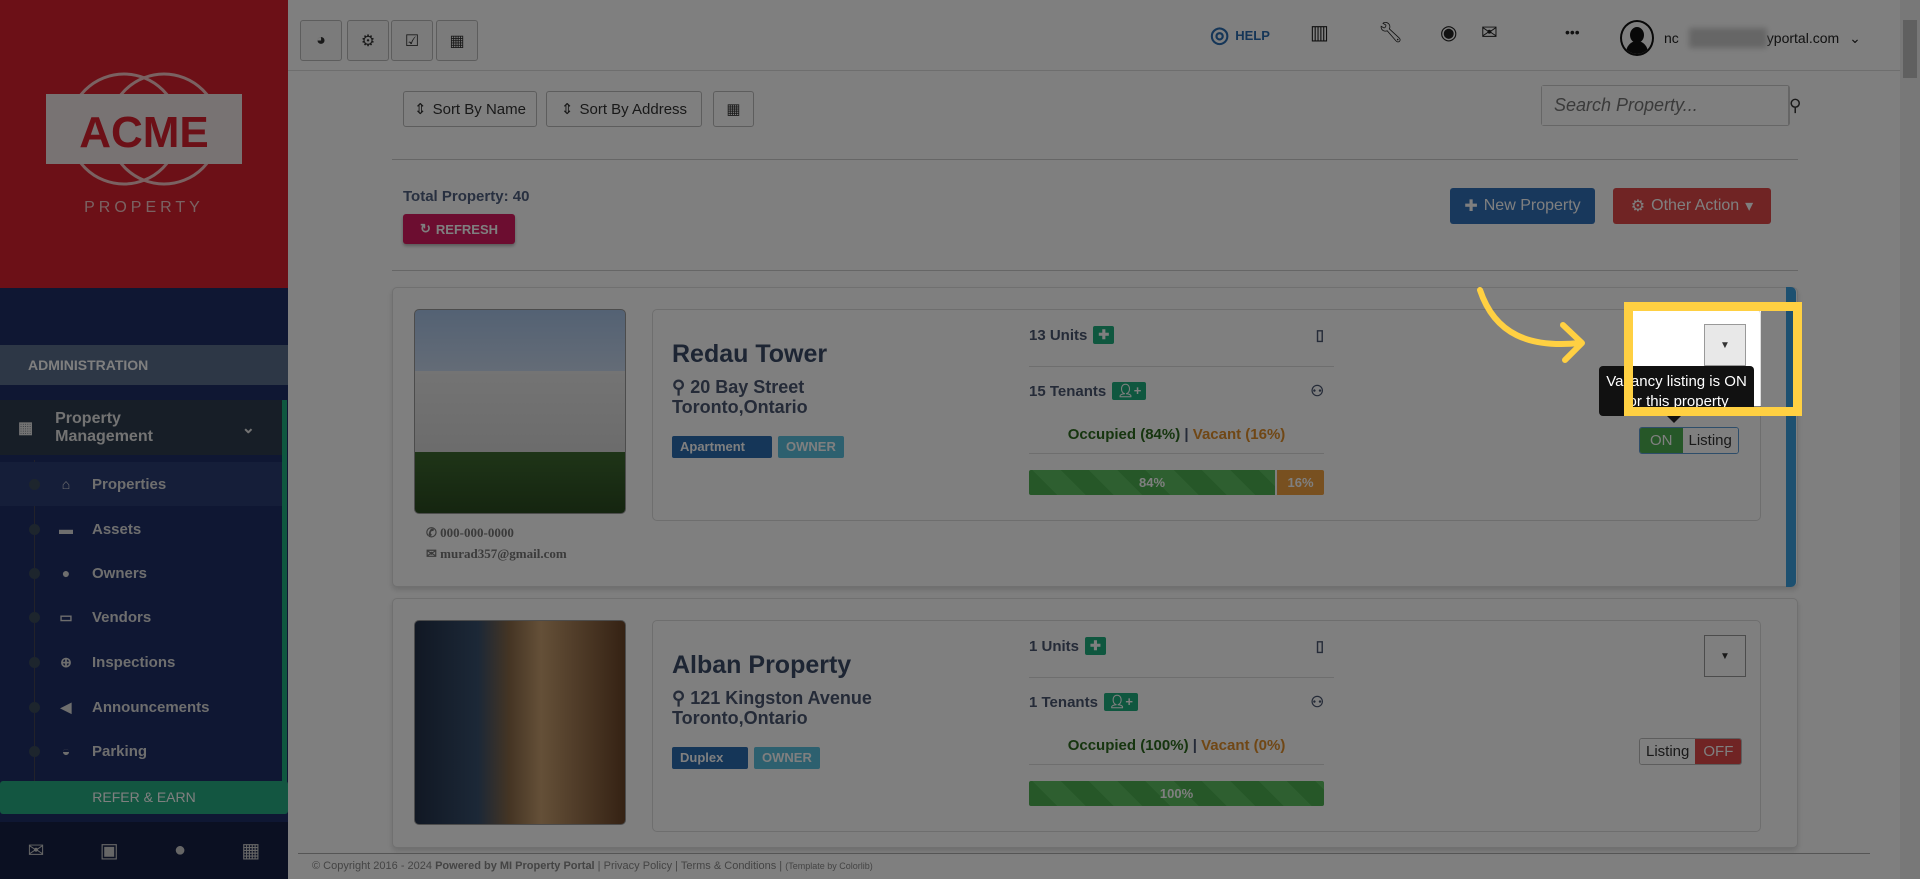  I want to click on listing-state: OFF, so click(1718, 751).